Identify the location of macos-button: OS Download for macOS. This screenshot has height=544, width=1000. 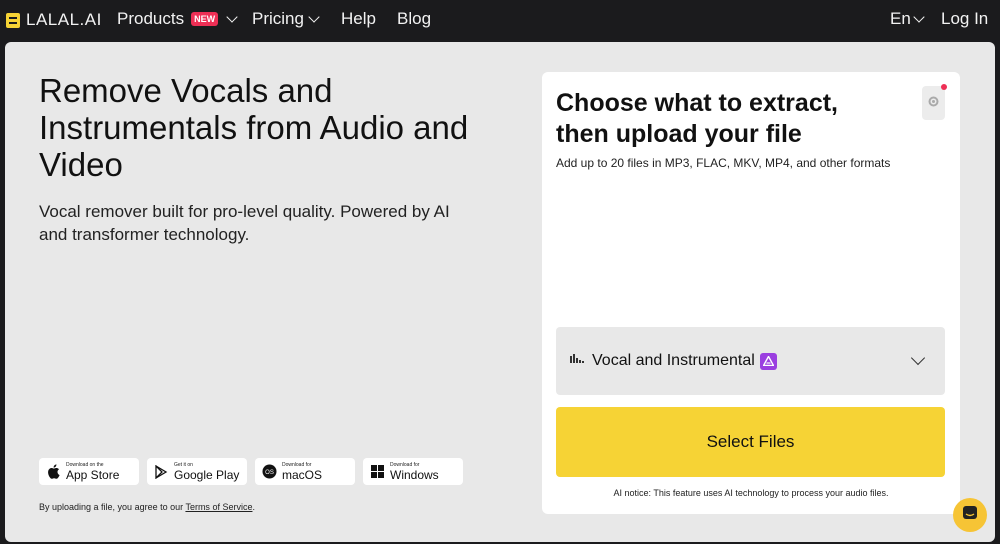
(305, 471).